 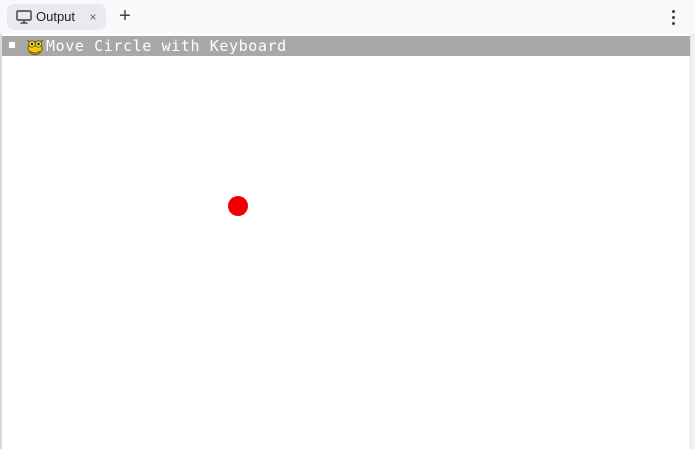 I want to click on player-circle, so click(x=238, y=206).